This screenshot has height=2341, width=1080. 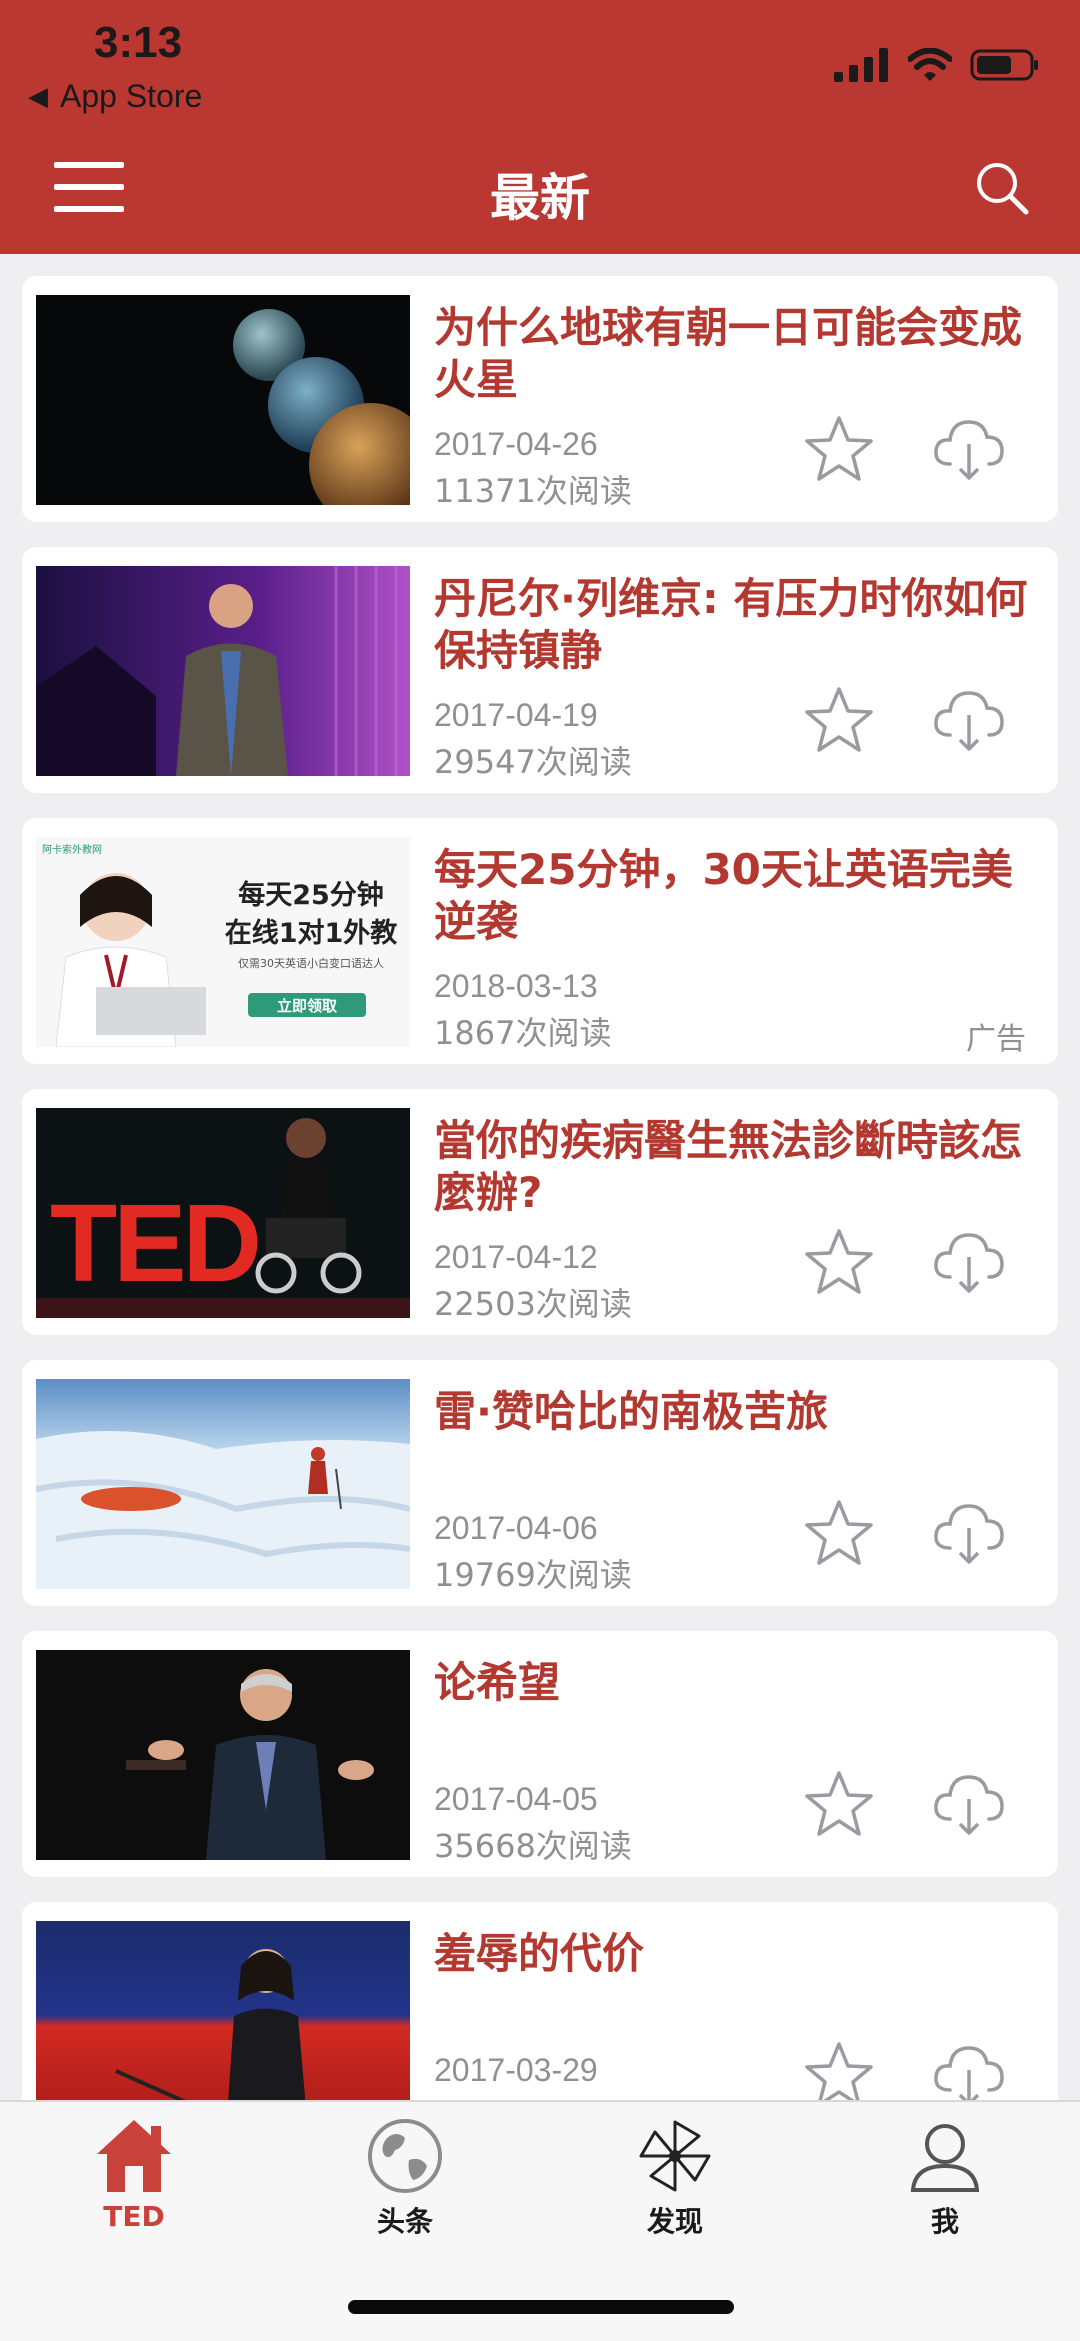 What do you see at coordinates (523, 1033) in the screenshot?
I see `article-read-count: 1867次阅读` at bounding box center [523, 1033].